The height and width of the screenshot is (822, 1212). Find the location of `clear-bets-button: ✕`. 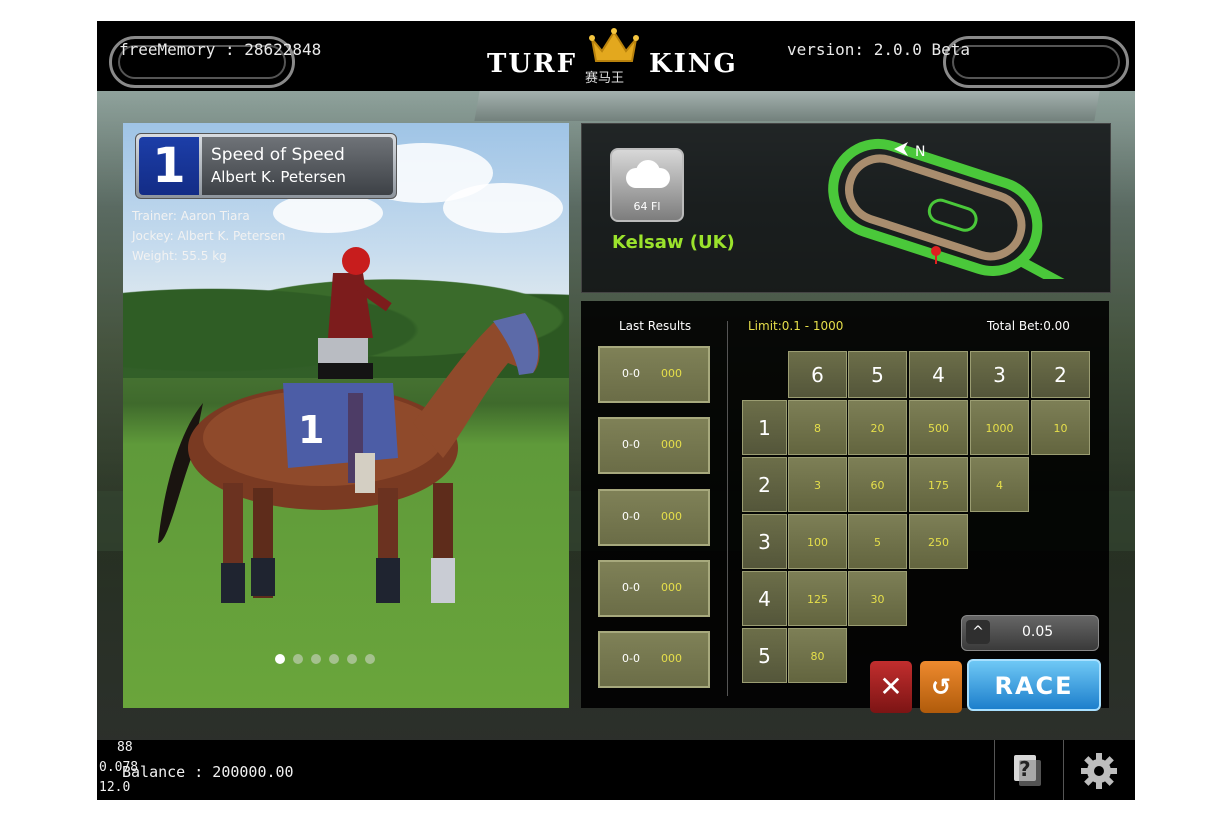

clear-bets-button: ✕ is located at coordinates (891, 687).